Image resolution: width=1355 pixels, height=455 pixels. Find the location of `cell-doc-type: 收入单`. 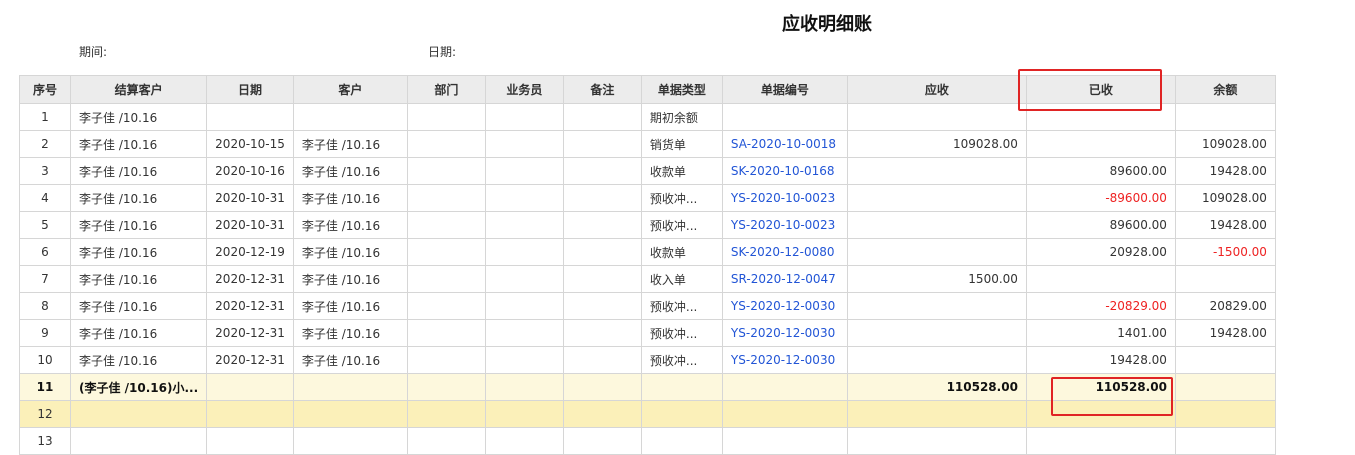

cell-doc-type: 收入单 is located at coordinates (681, 279).